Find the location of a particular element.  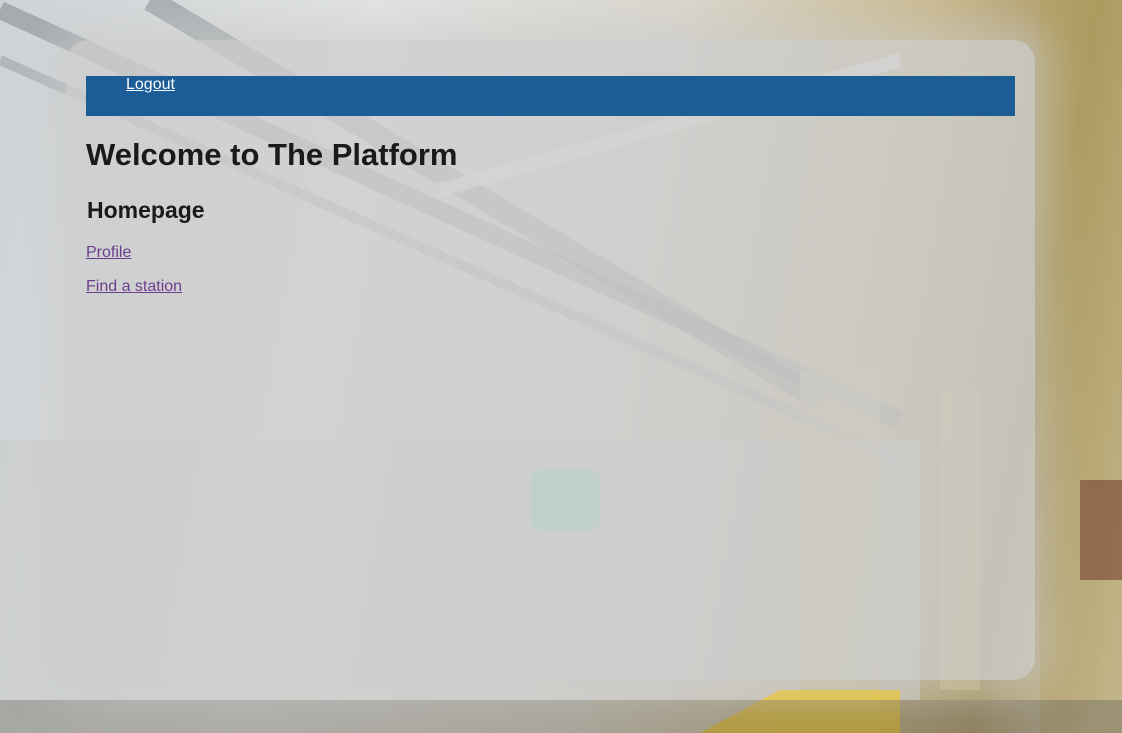

logout-link: Logout is located at coordinates (150, 85).